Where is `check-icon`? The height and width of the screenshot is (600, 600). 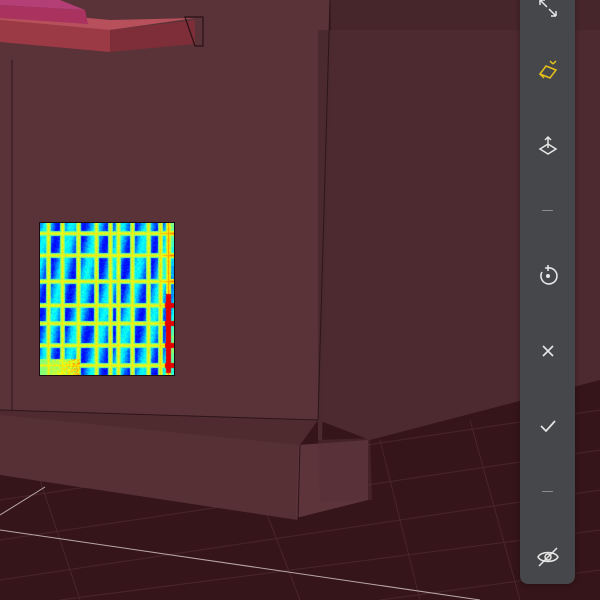
check-icon is located at coordinates (547, 426).